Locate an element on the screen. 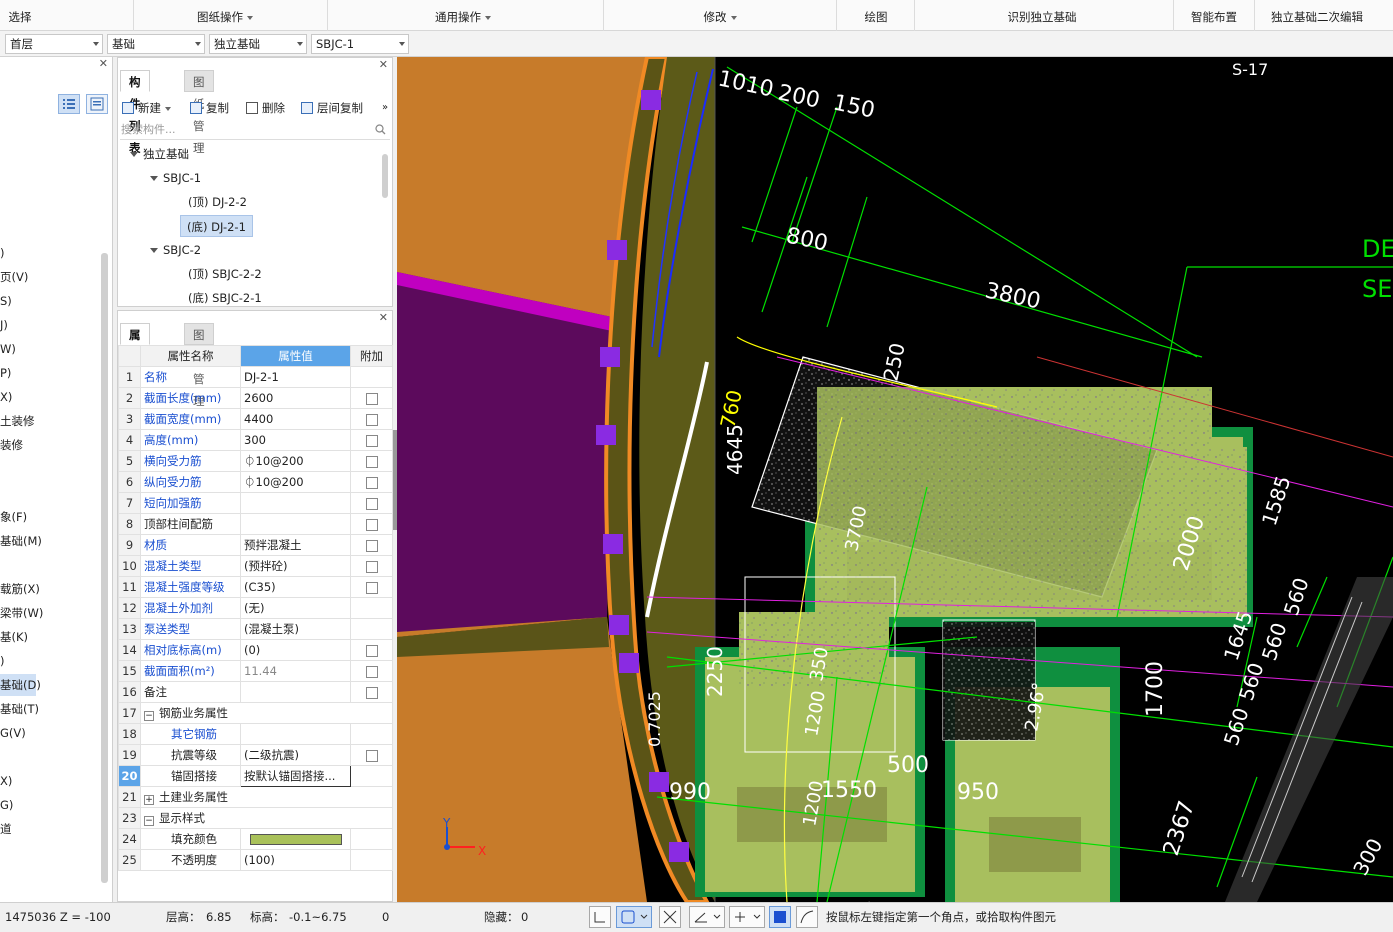 The image size is (1393, 932). property-row: 19 抗震等级 (二级抗震) is located at coordinates (255, 755).